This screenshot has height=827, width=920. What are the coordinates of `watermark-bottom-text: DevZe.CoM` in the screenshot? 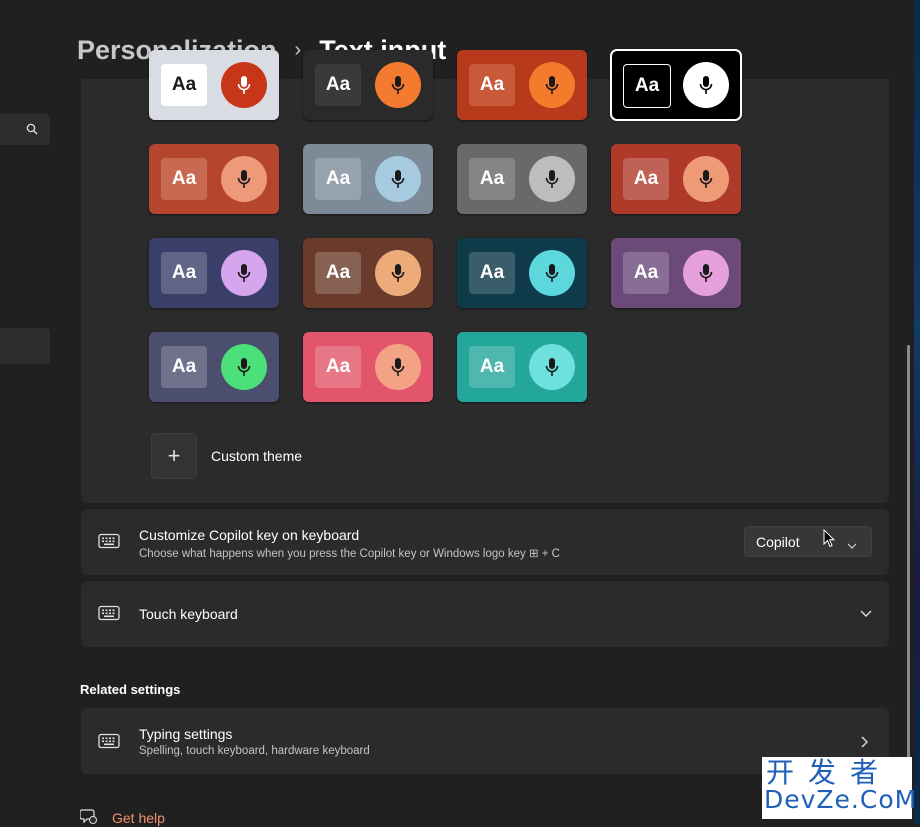 It's located at (841, 799).